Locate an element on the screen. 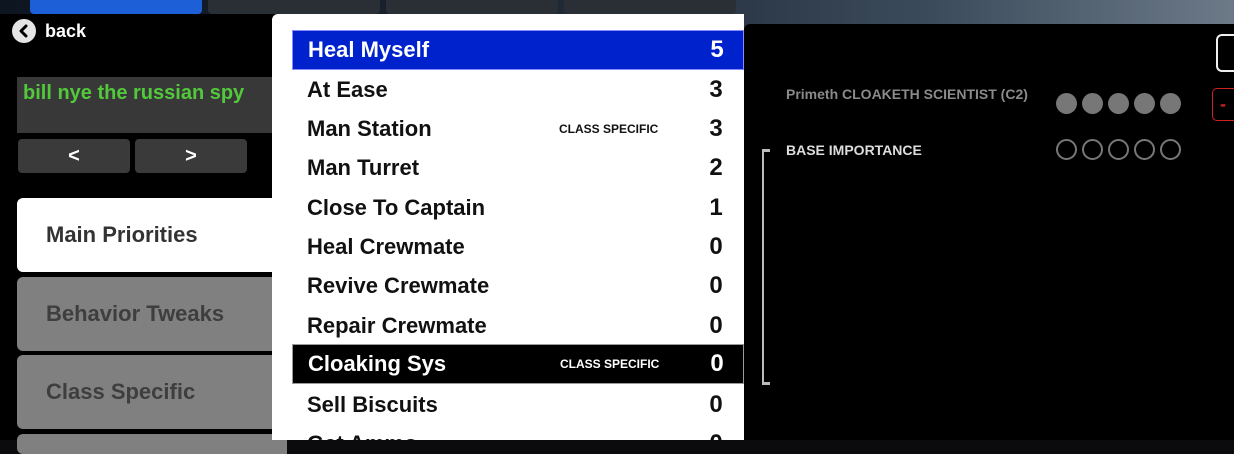  tab-next is located at coordinates (152, 444).